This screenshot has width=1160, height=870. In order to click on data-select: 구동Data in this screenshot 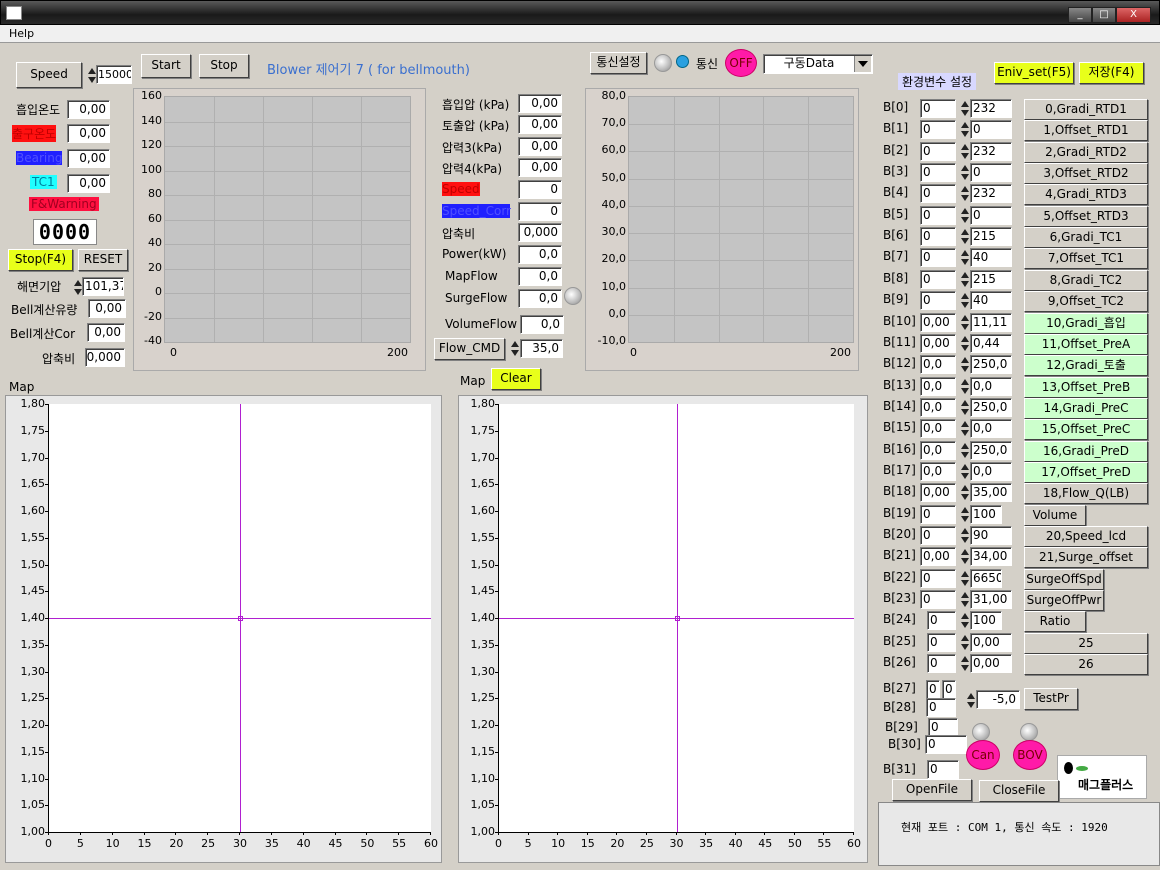, I will do `click(818, 64)`.